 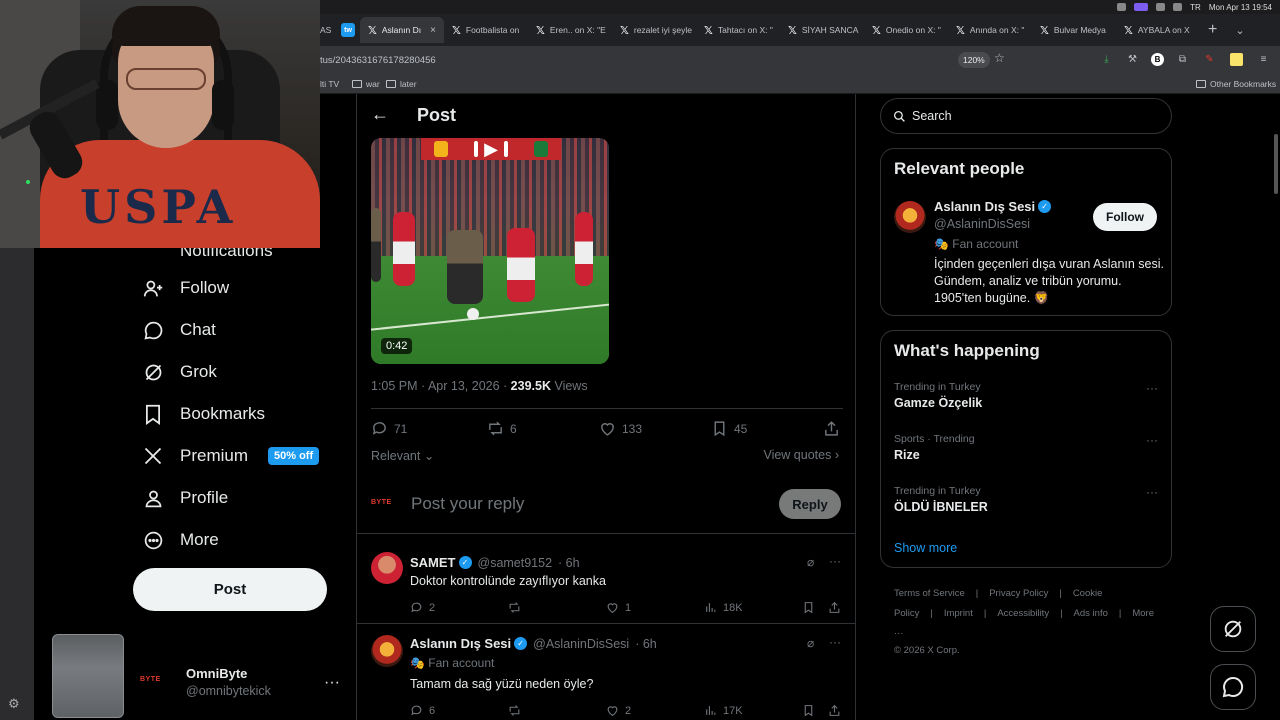 What do you see at coordinates (402, 455) in the screenshot?
I see `reply-sort-dropdown: Relevant ⌄` at bounding box center [402, 455].